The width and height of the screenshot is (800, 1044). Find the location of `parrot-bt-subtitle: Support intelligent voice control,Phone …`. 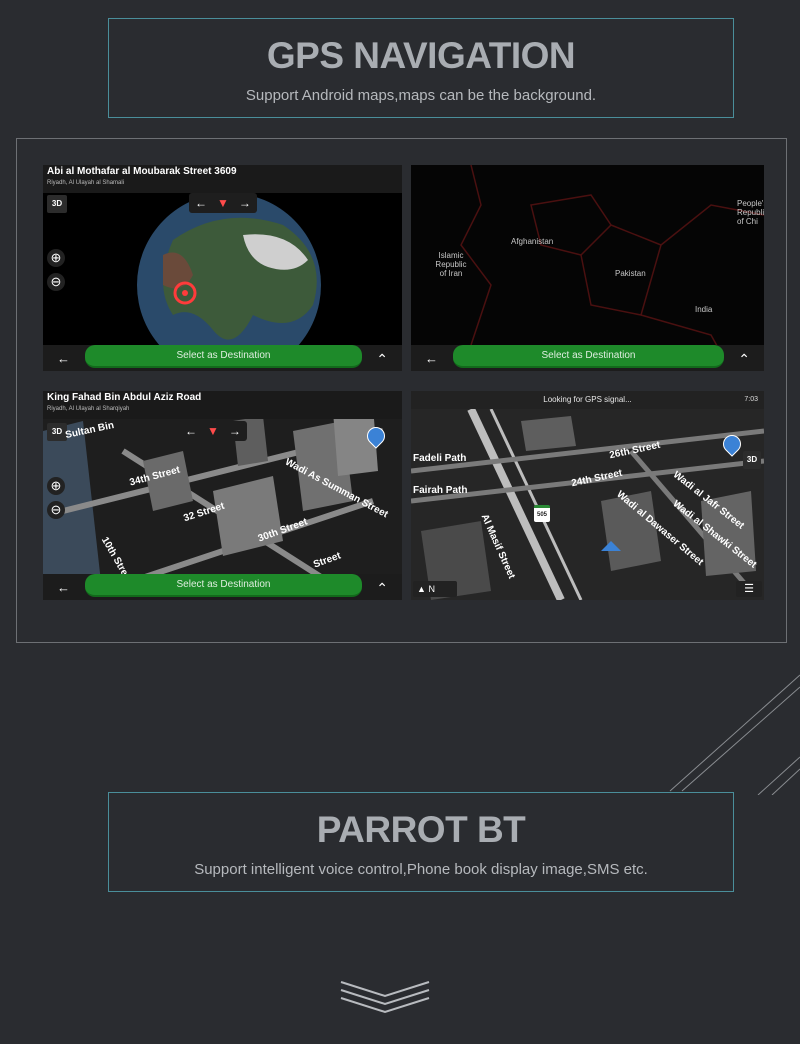

parrot-bt-subtitle: Support intelligent voice control,Phone … is located at coordinates (421, 869).